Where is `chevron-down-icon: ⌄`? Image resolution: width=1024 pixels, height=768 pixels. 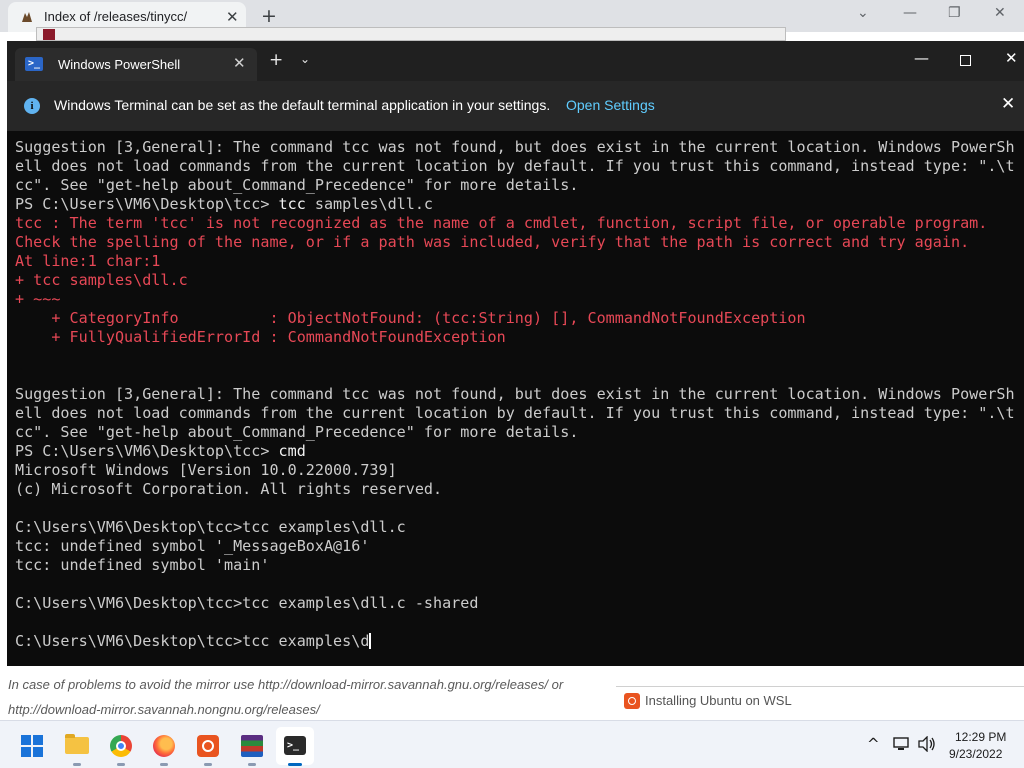 chevron-down-icon: ⌄ is located at coordinates (305, 59).